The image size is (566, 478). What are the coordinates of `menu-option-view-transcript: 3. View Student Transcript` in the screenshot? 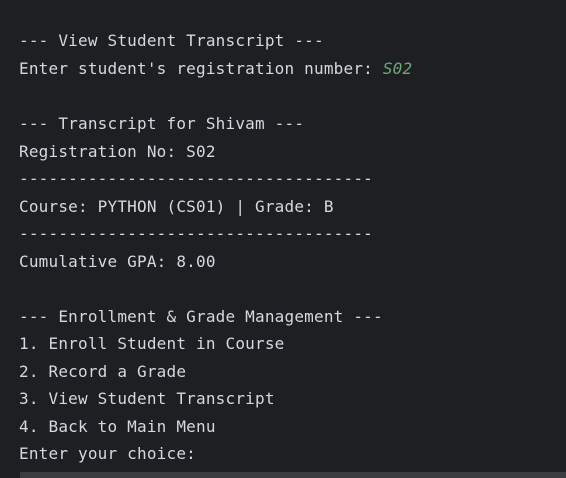 It's located at (147, 398).